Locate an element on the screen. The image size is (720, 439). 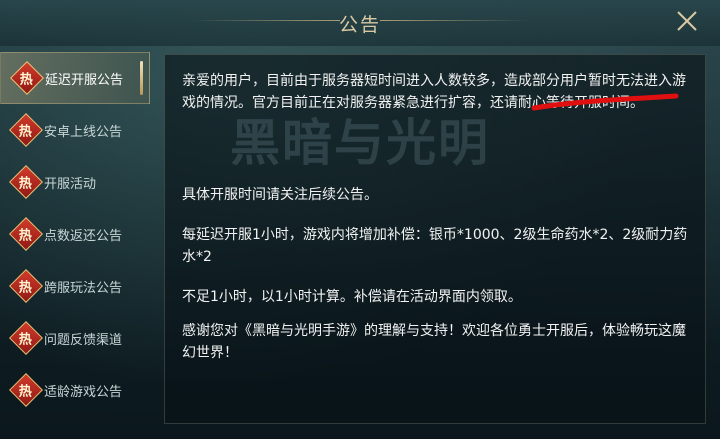
close-icon is located at coordinates (687, 21).